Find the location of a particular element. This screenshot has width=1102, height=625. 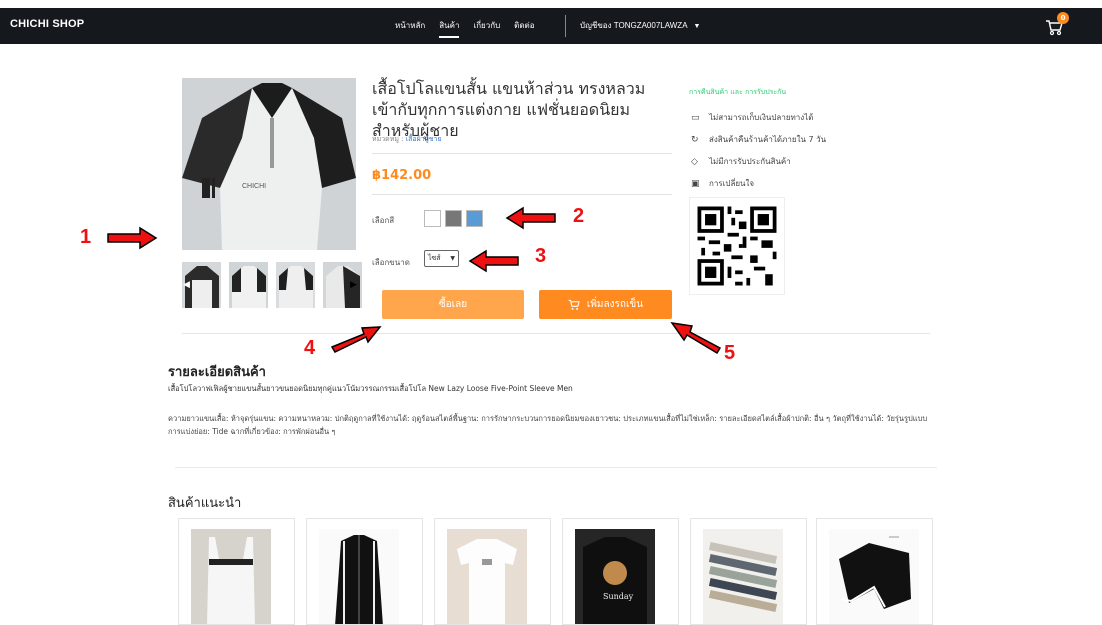

annotation-number-3: 3 is located at coordinates (541, 256).